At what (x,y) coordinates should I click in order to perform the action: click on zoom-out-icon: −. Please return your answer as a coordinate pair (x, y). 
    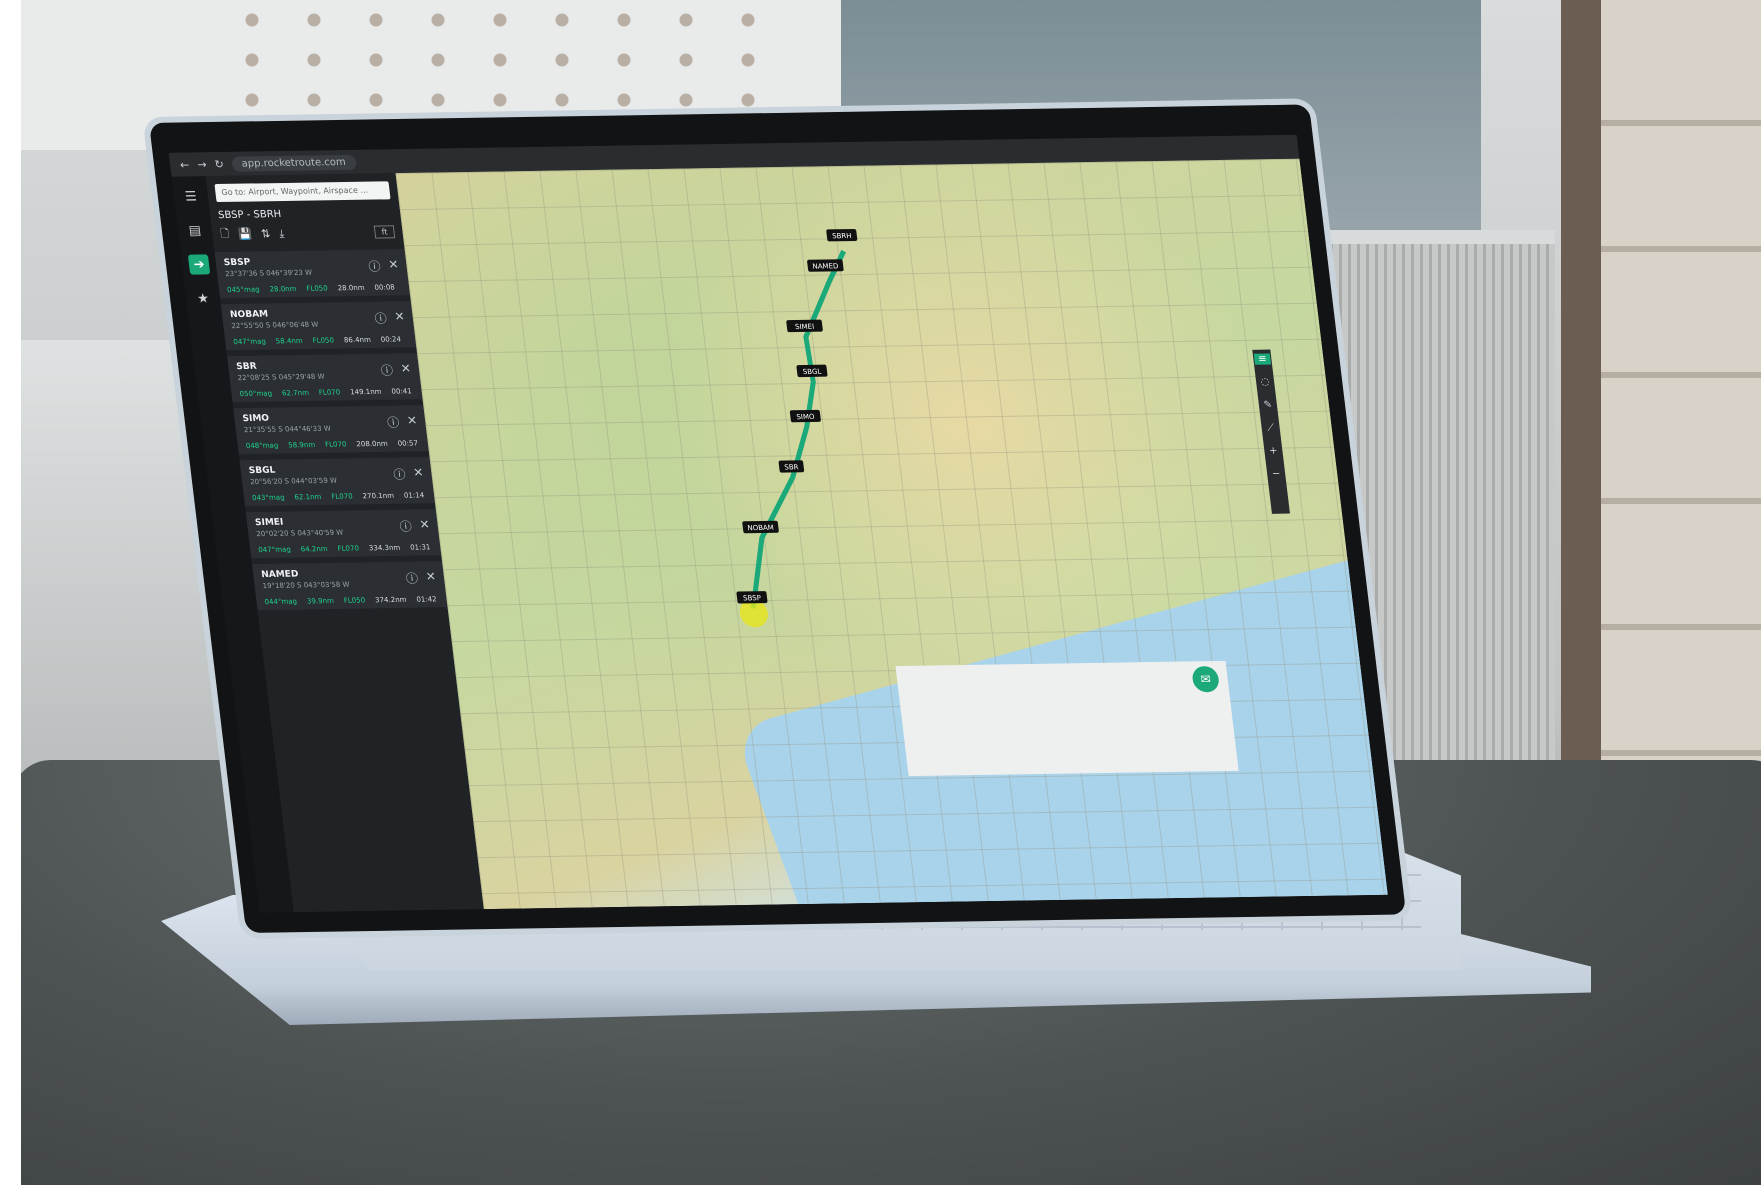
    Looking at the image, I should click on (1276, 474).